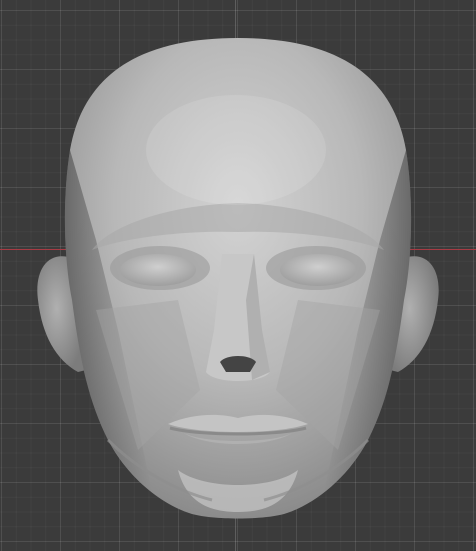 This screenshot has width=476, height=551. What do you see at coordinates (158, 270) in the screenshot?
I see `left-eyelid` at bounding box center [158, 270].